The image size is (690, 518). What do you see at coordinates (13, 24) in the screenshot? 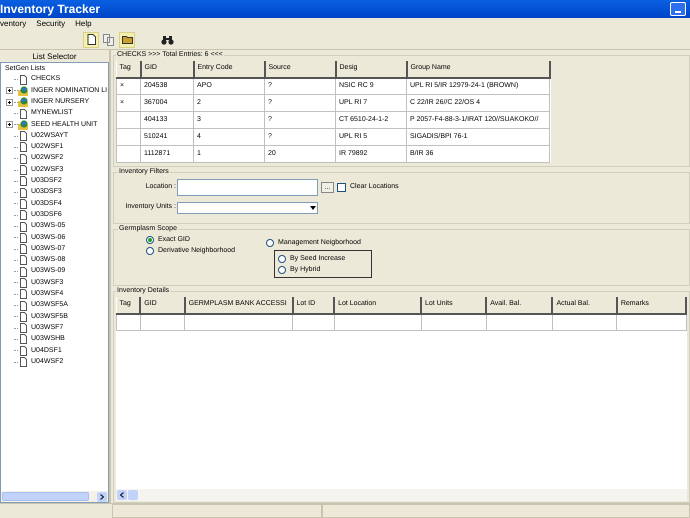
I see `menu-item: ventory` at bounding box center [13, 24].